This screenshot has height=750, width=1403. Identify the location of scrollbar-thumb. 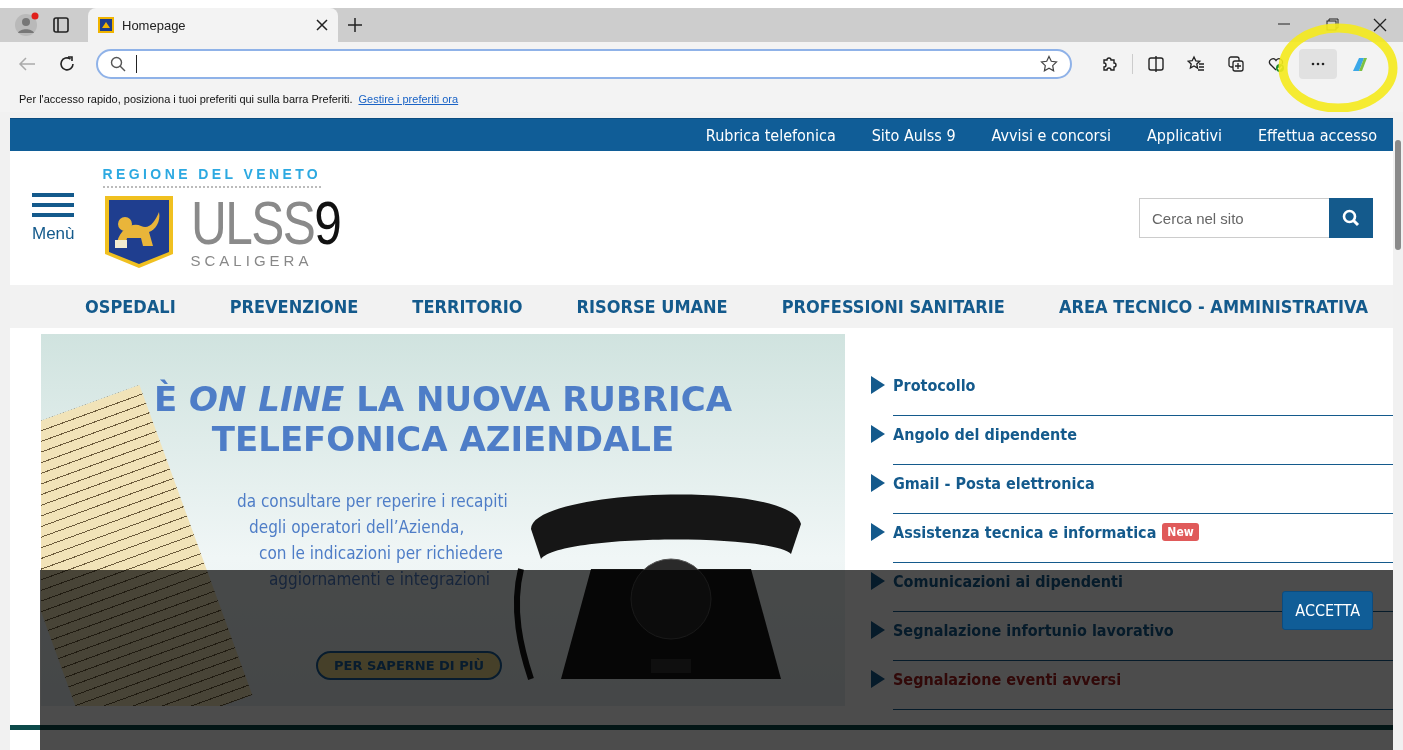
(1398, 195).